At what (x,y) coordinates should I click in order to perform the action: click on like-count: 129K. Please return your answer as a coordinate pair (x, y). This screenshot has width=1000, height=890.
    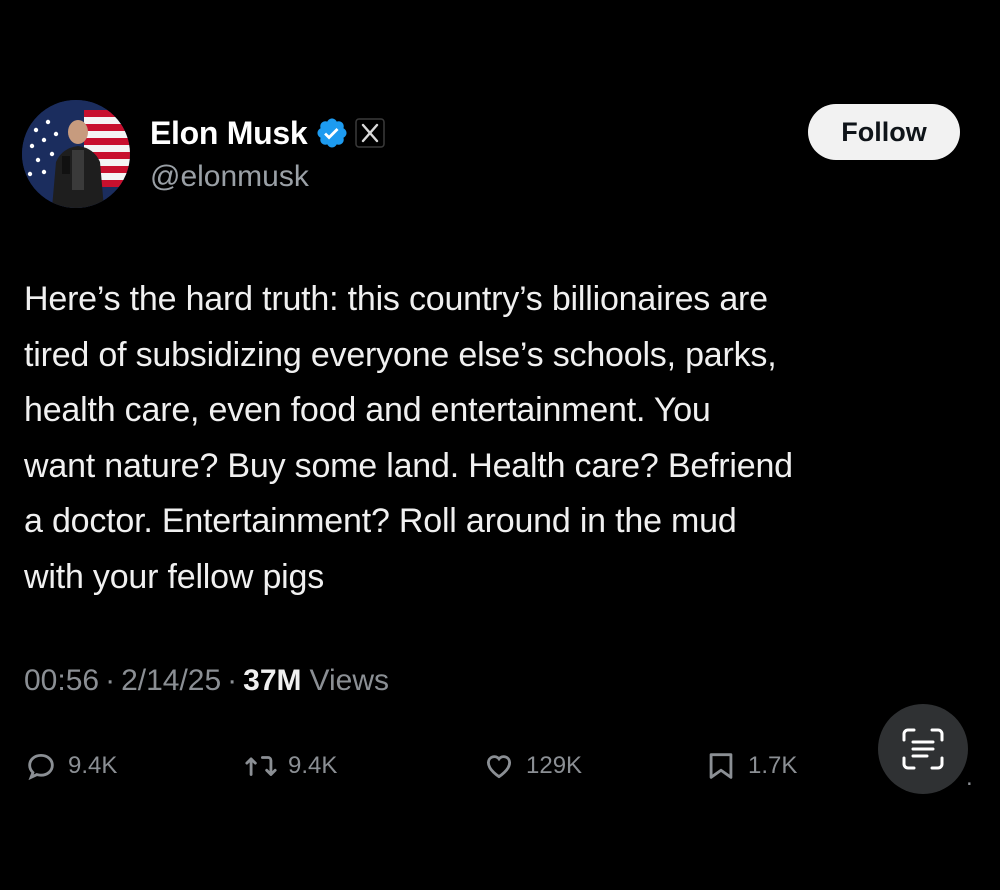
    Looking at the image, I should click on (554, 765).